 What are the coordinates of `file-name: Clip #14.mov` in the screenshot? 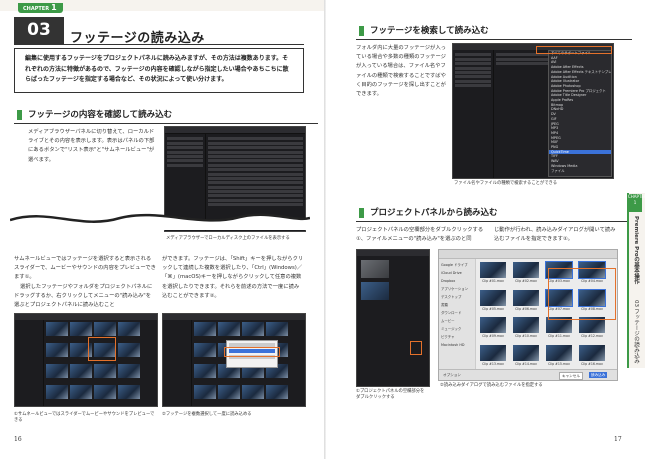 It's located at (526, 363).